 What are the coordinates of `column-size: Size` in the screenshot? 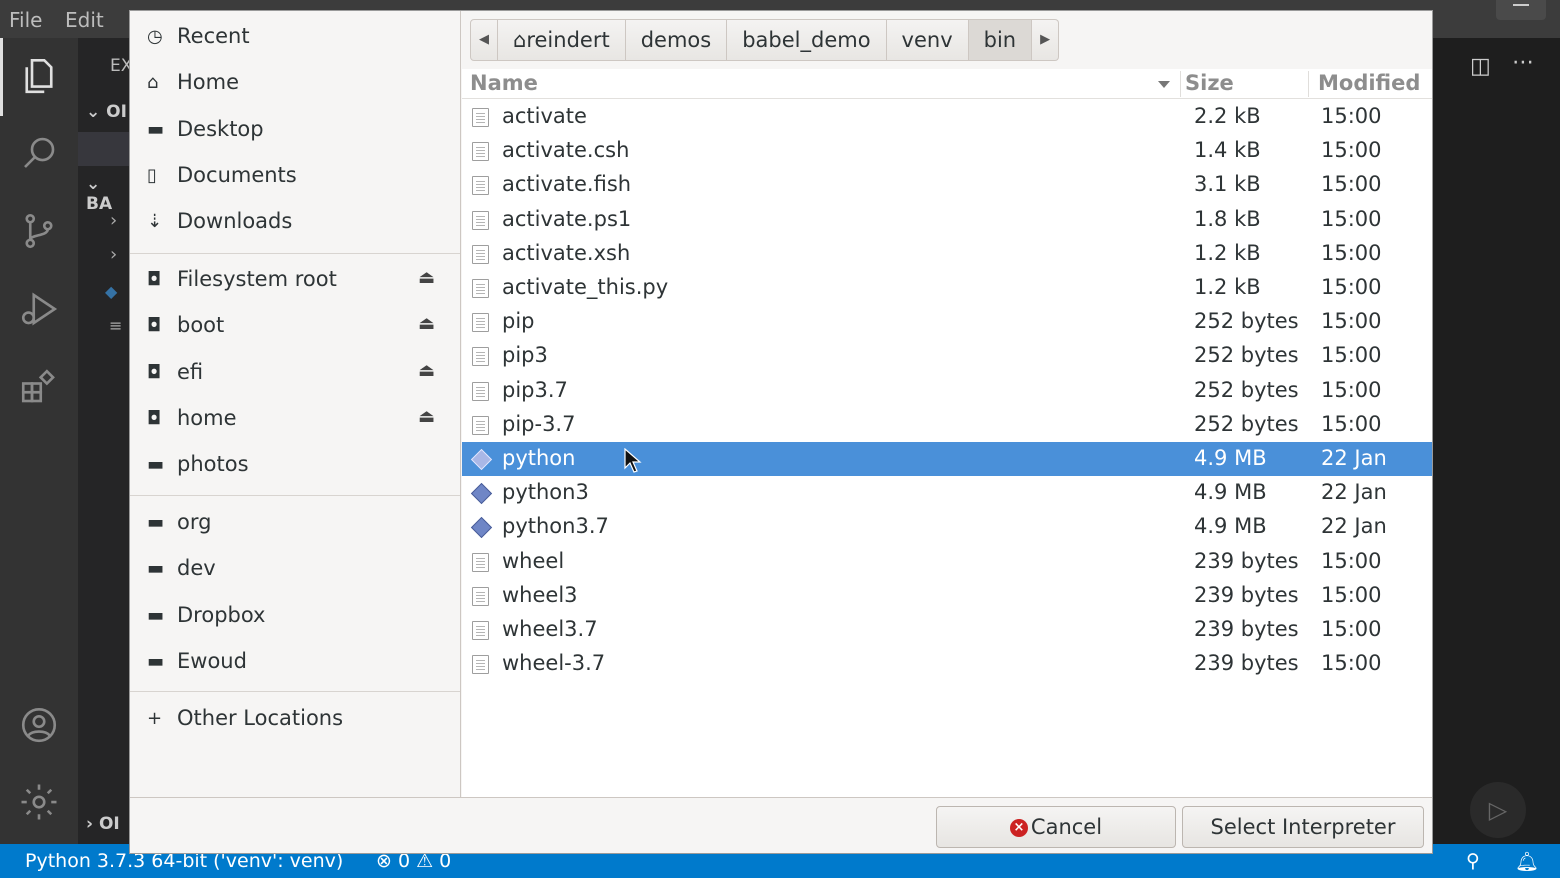 It's located at (1209, 83).